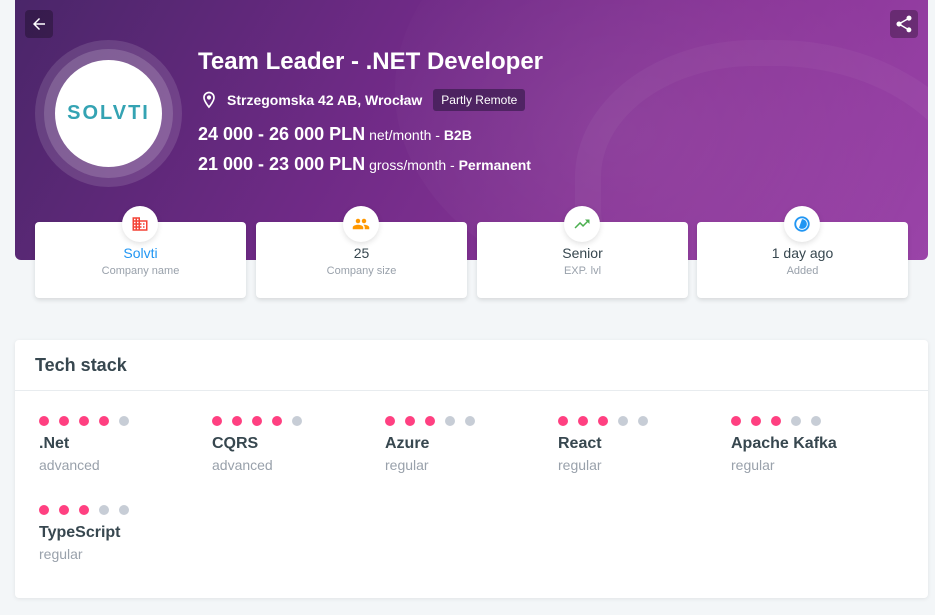  What do you see at coordinates (114, 444) in the screenshot?
I see `skill-item: .Net advanced` at bounding box center [114, 444].